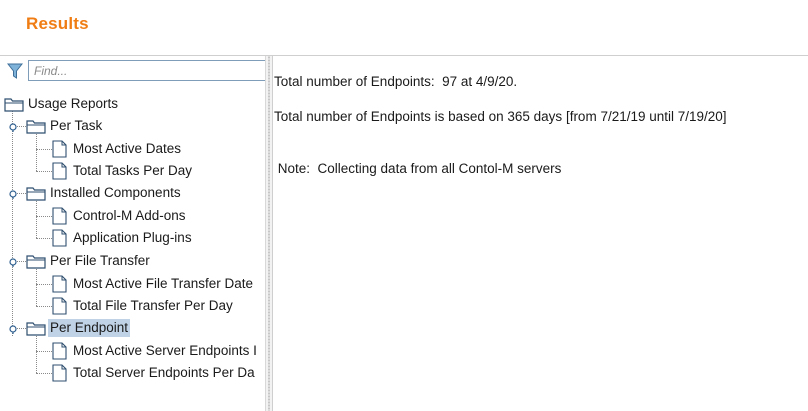 The image size is (808, 411). I want to click on tree-item-label: Most Active Server Endpoints I, so click(165, 350).